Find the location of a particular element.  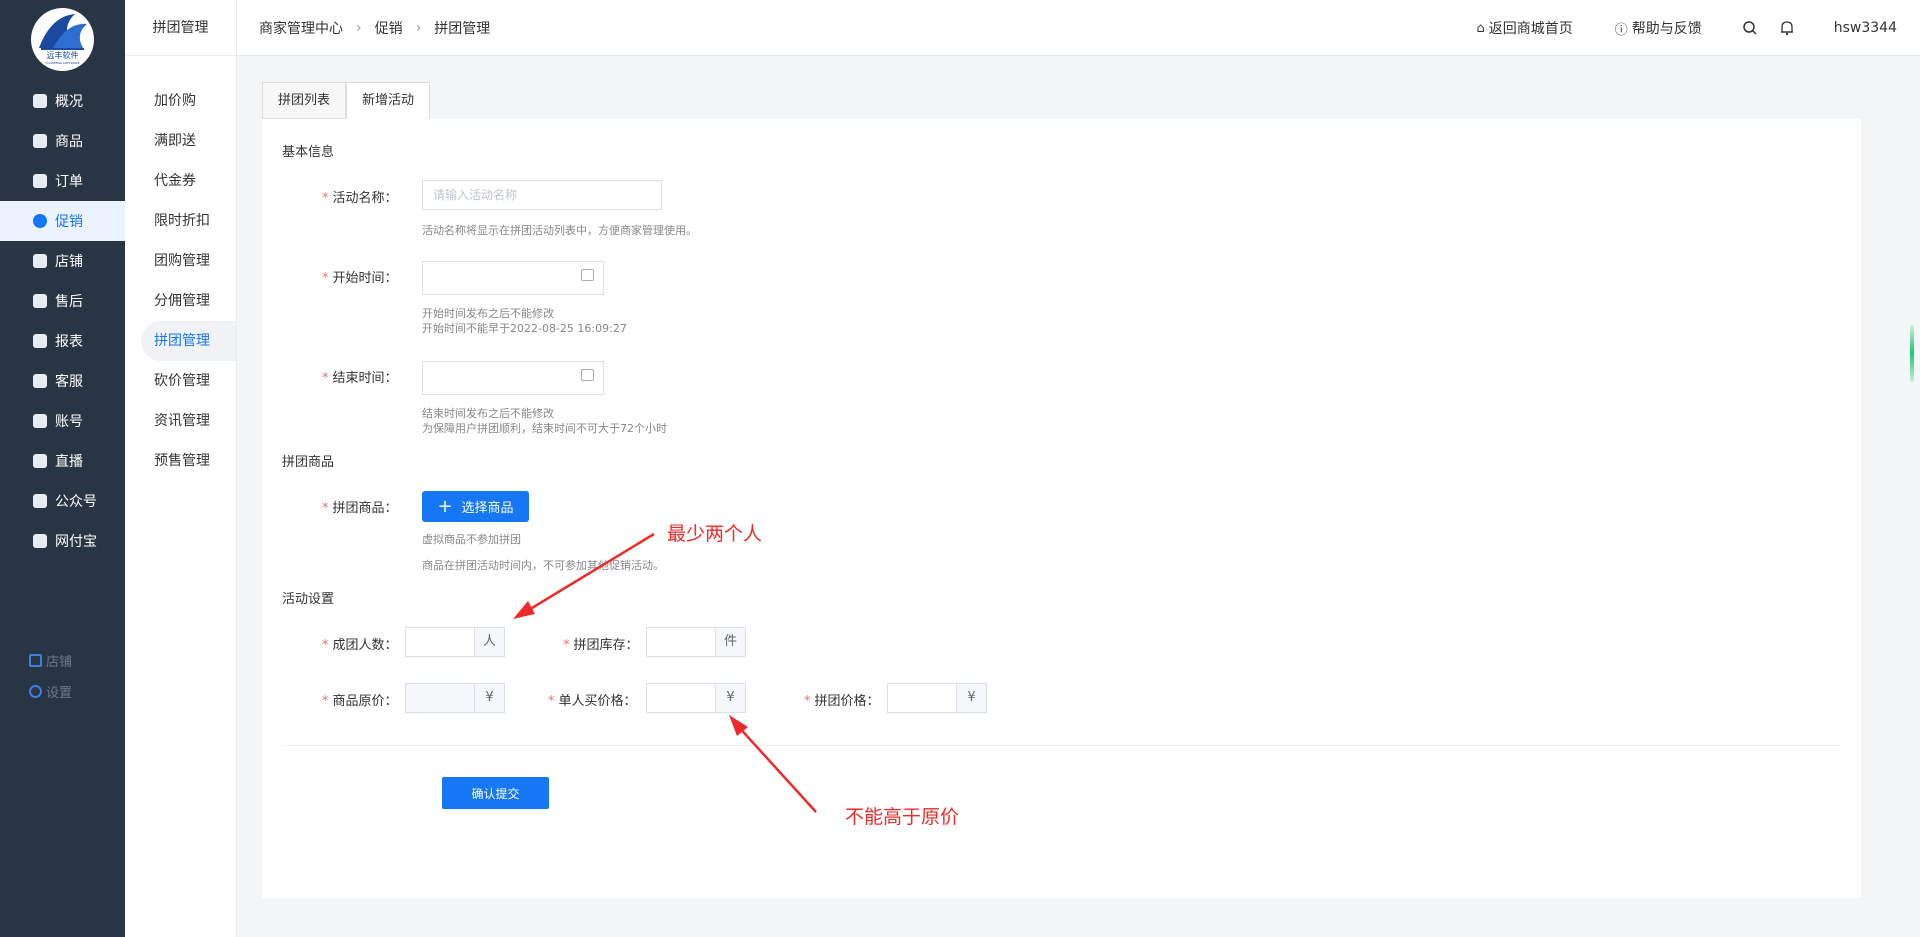

select-goods-button: + 选择商品 is located at coordinates (475, 506).